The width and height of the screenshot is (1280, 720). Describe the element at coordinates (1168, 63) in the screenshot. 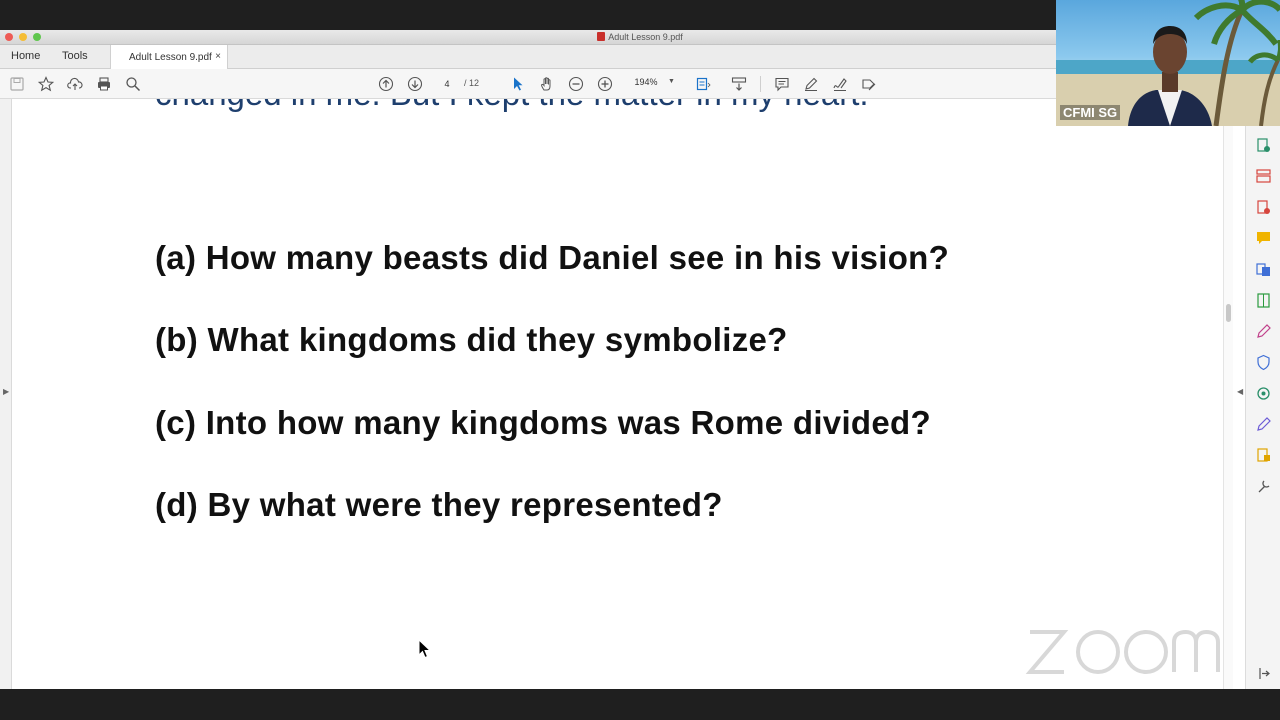

I see `participant-video-tile: CFMI SG` at that location.